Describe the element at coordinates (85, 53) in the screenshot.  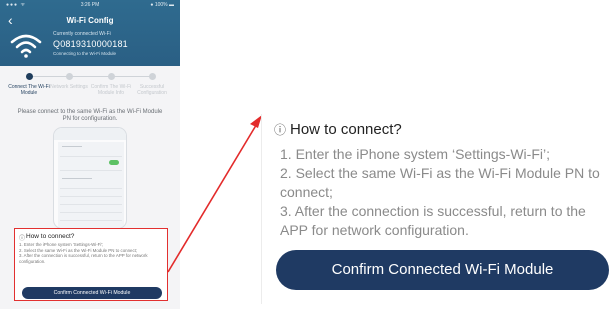
I see `connection-status: Connecting to the Wi-Fi Module` at that location.